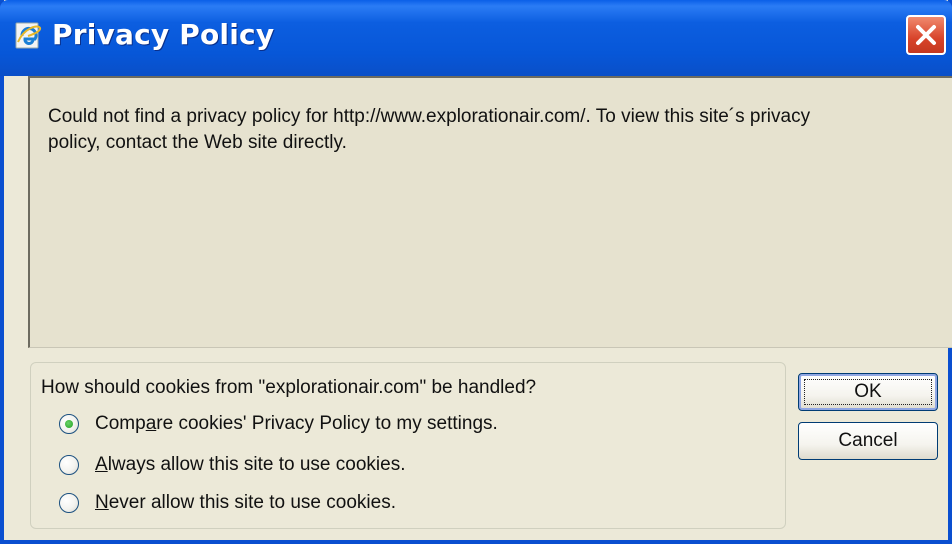 The height and width of the screenshot is (544, 952). What do you see at coordinates (250, 464) in the screenshot?
I see `radio-label-always: Always allow this site to use cookies.` at bounding box center [250, 464].